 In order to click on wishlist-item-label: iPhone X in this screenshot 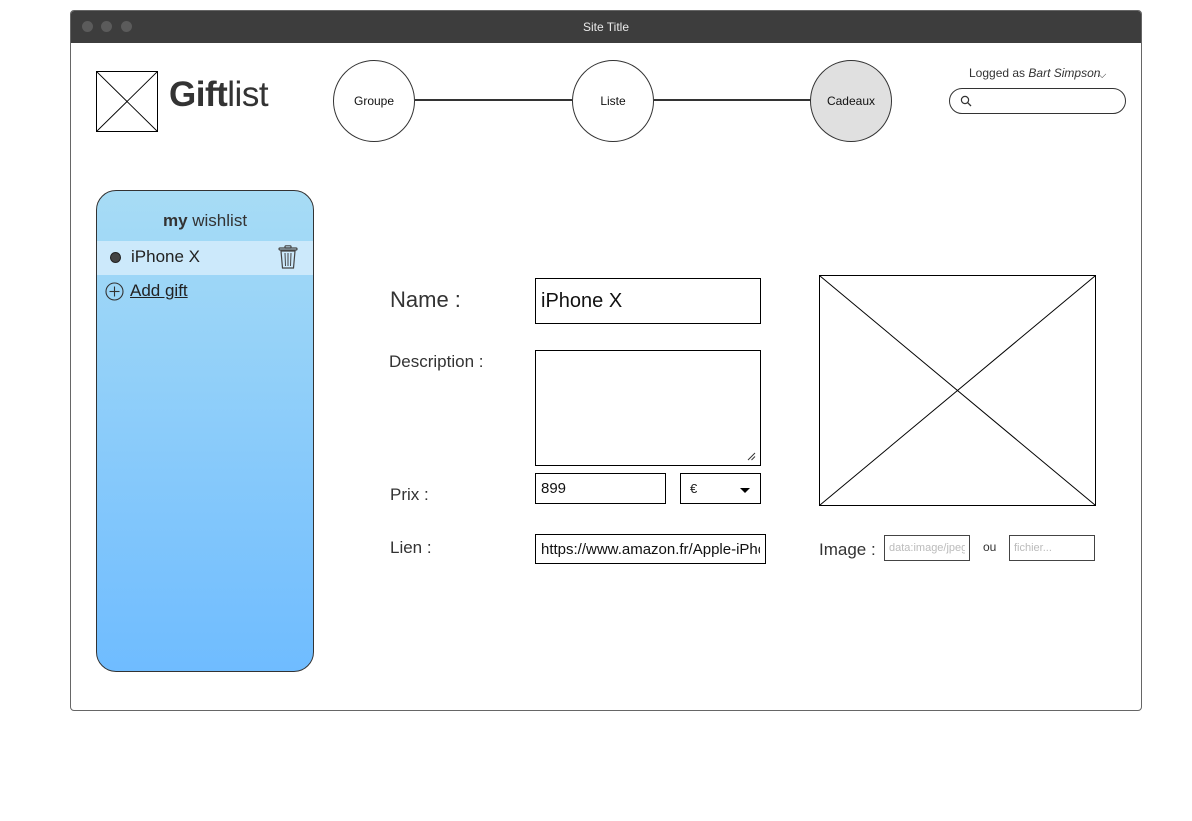, I will do `click(165, 256)`.